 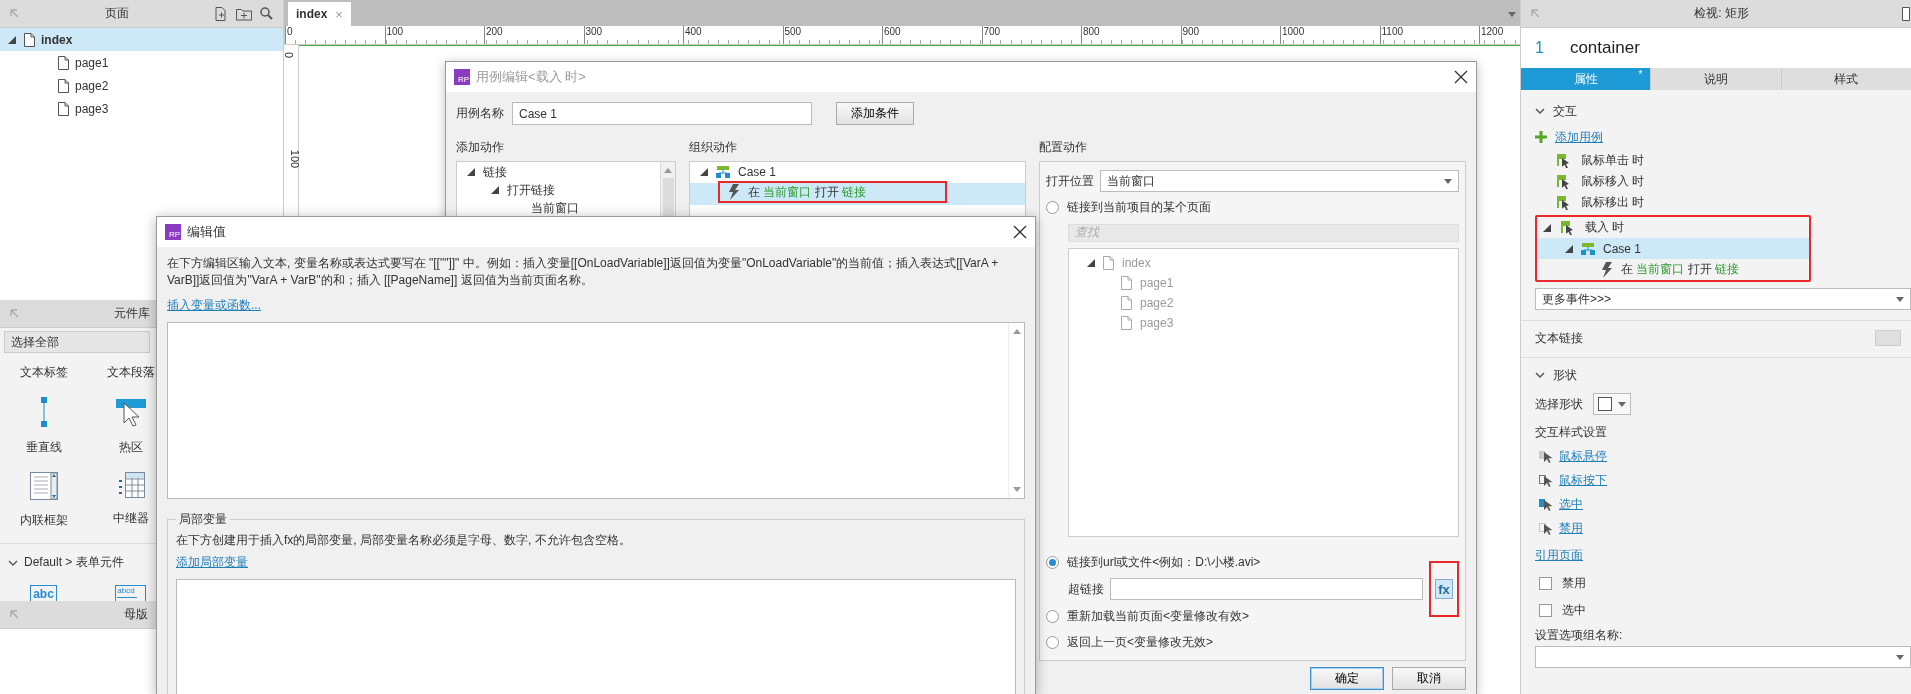 What do you see at coordinates (832, 35) in the screenshot?
I see `ruler-label: 500` at bounding box center [832, 35].